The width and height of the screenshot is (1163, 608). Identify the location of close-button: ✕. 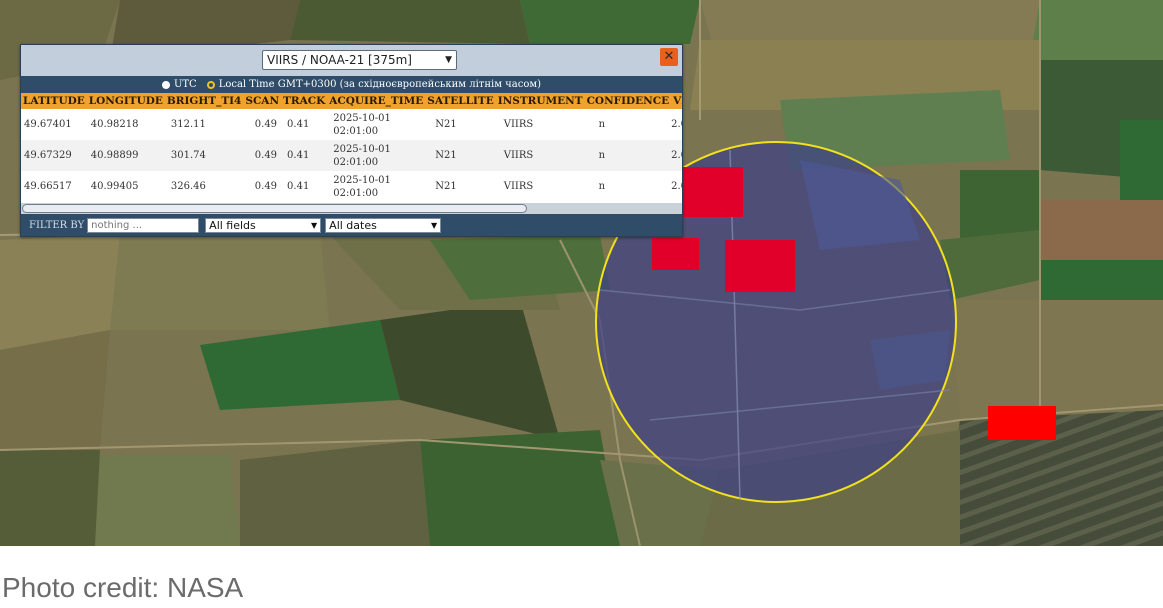
(669, 57).